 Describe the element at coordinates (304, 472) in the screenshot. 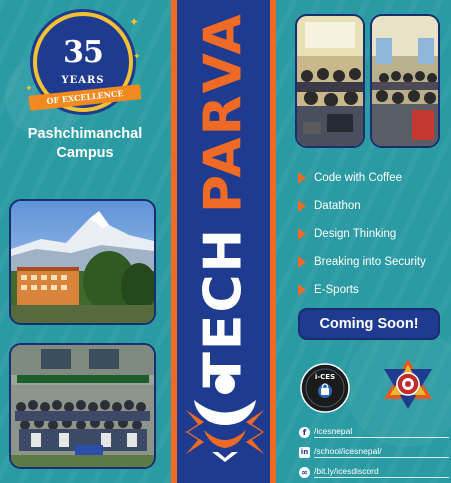

I see `link-icon: ∞` at that location.